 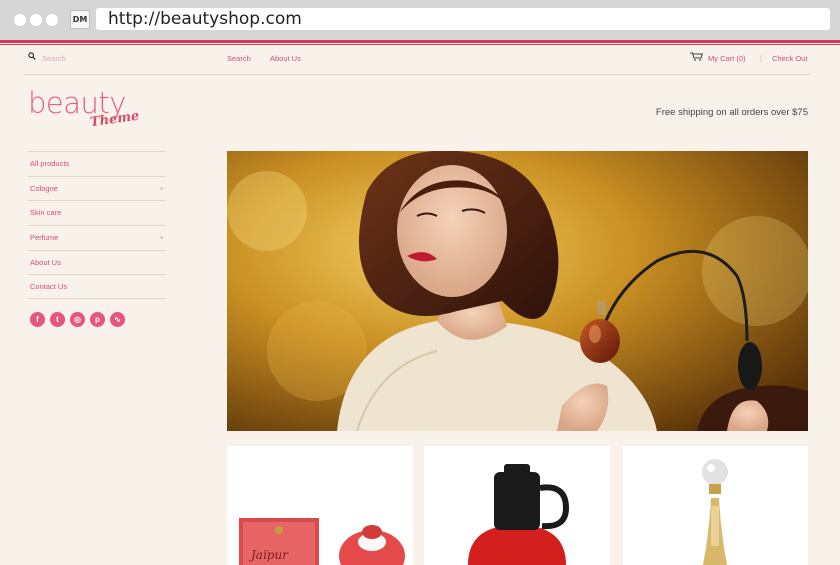 I want to click on topbar-divider, so click(x=417, y=74).